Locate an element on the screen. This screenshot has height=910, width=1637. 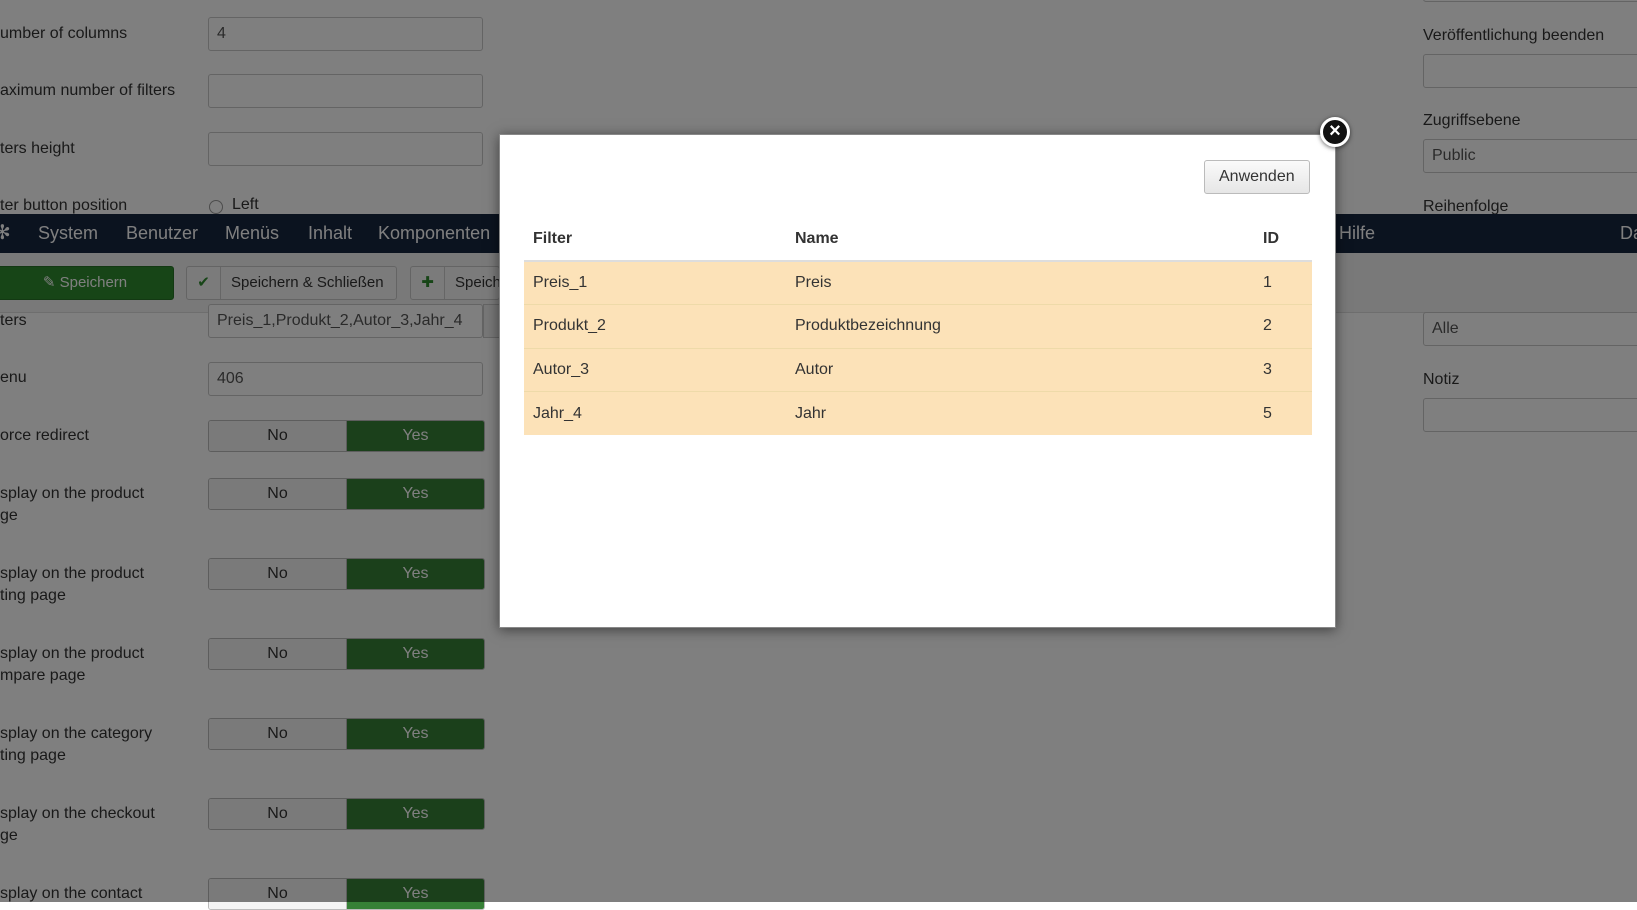
table-row: Jahr_4 Jahr 5 is located at coordinates (918, 413).